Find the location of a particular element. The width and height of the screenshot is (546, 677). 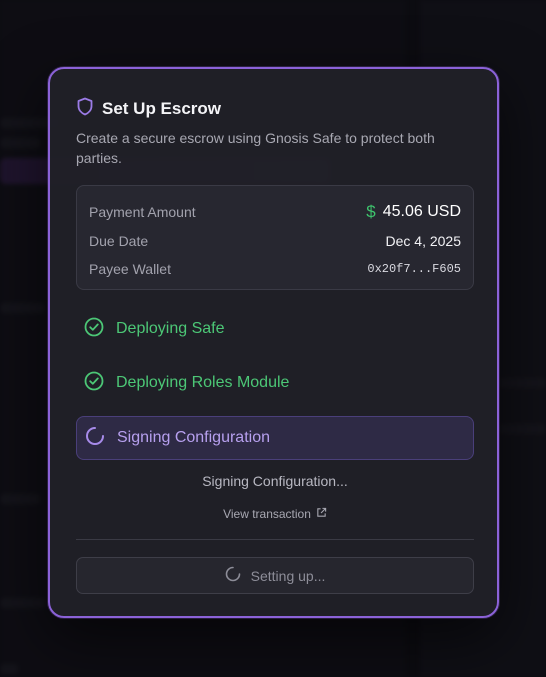

payee-wallet-row: Payee Wallet 0x20f7...F605 is located at coordinates (275, 269).